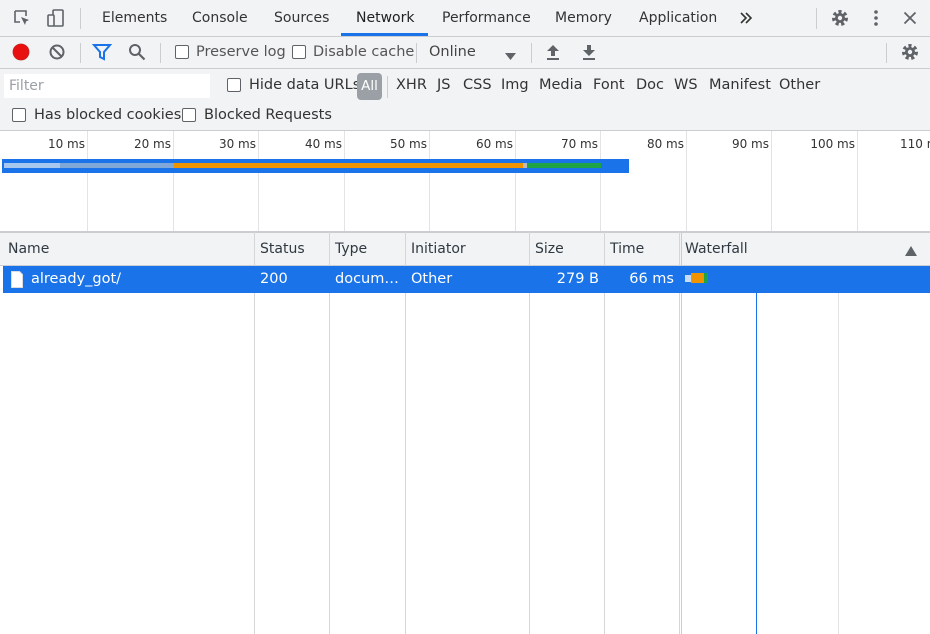 This screenshot has height=634, width=930. What do you see at coordinates (553, 52) in the screenshot?
I see `import-har-upload-icon` at bounding box center [553, 52].